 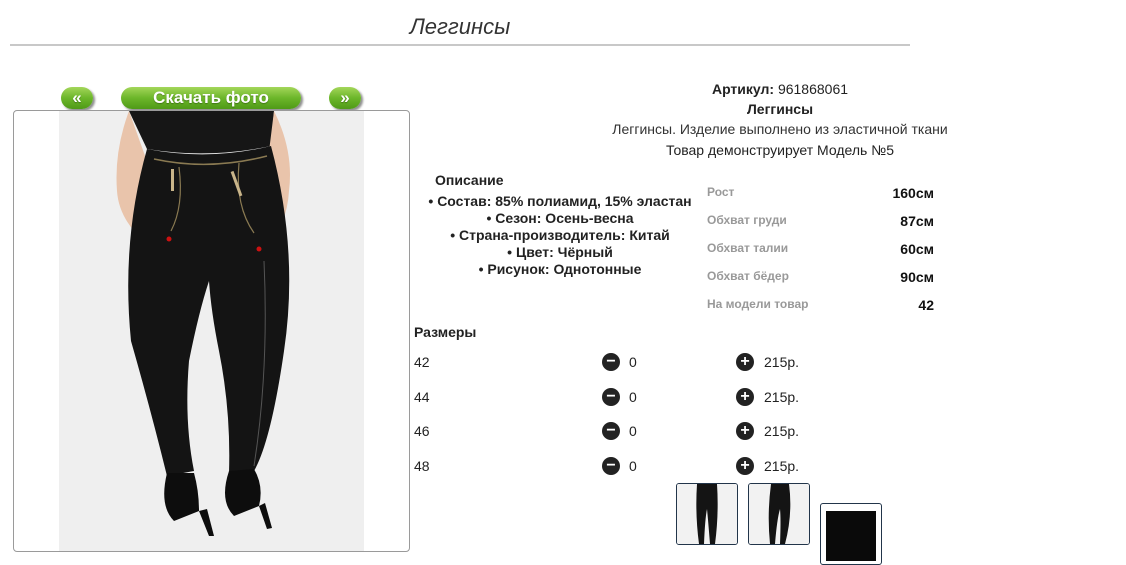 What do you see at coordinates (917, 249) in the screenshot?
I see `measure-value-waist: 60см` at bounding box center [917, 249].